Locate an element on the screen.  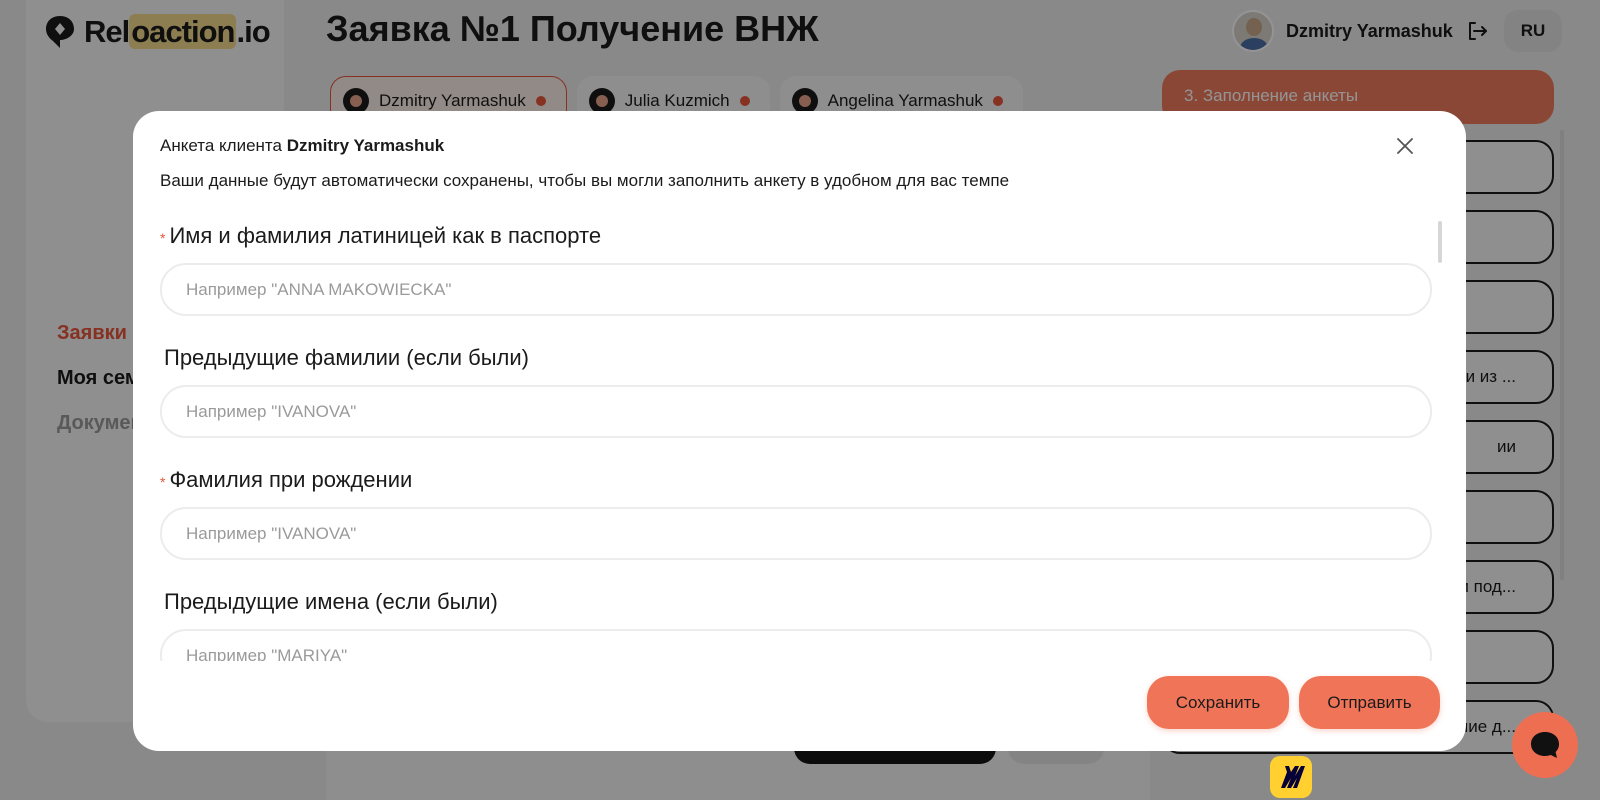
submit-button: Отправить is located at coordinates (1369, 702).